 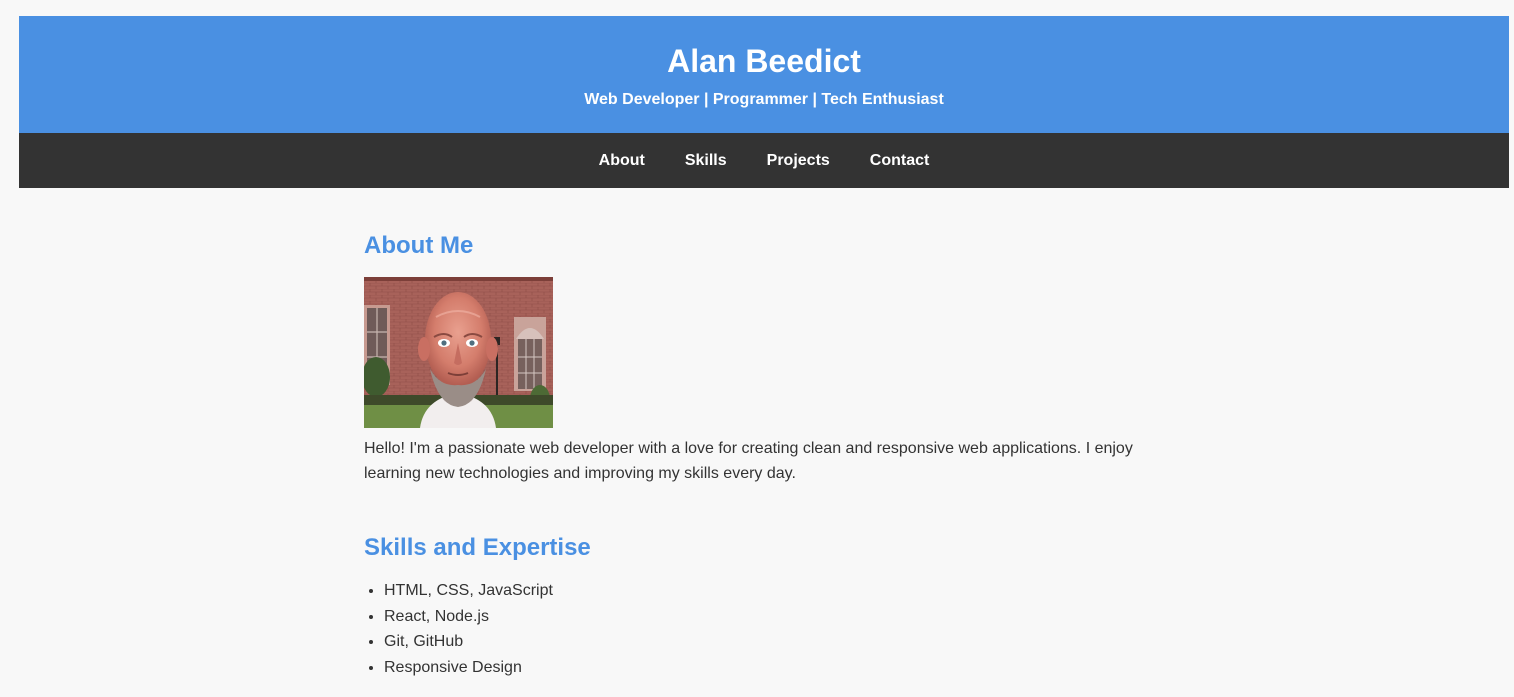 I want to click on main-nav: About Skills Projects Contact, so click(x=764, y=160).